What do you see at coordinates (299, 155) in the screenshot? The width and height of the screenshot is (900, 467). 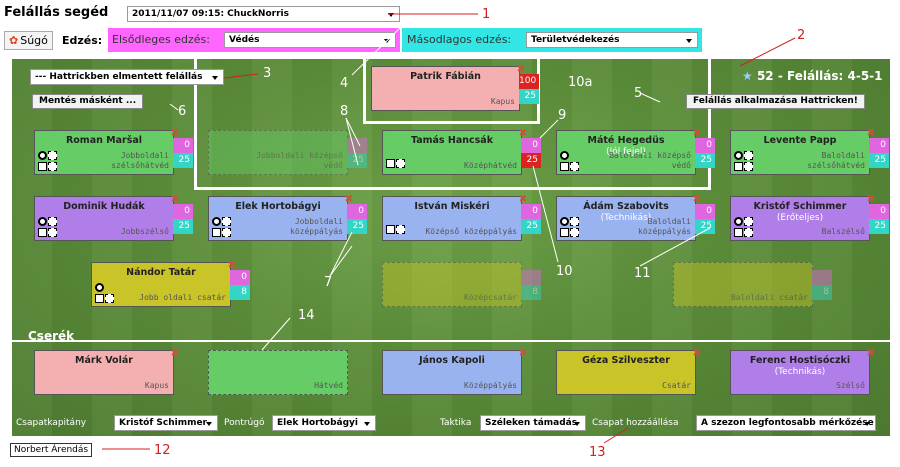 I see `slot-position-line: Jobboldali középső` at bounding box center [299, 155].